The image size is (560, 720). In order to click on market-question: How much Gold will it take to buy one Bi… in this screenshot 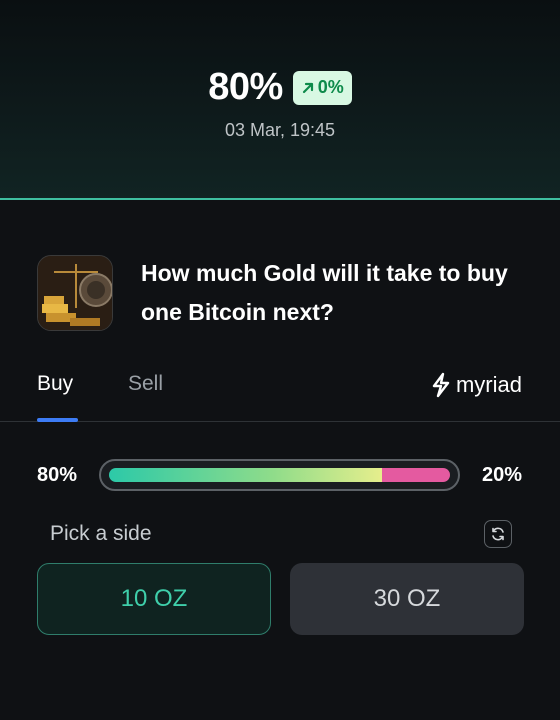, I will do `click(324, 292)`.